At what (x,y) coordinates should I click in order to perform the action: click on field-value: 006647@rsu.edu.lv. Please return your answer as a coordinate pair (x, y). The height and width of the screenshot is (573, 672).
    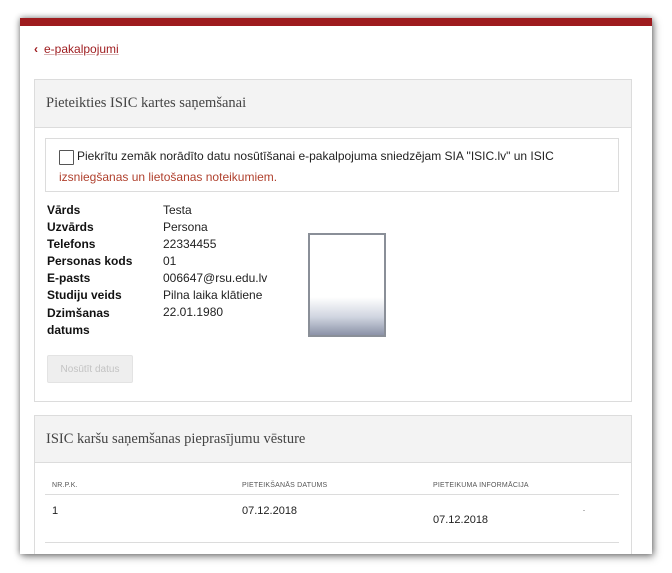
    Looking at the image, I should click on (215, 278).